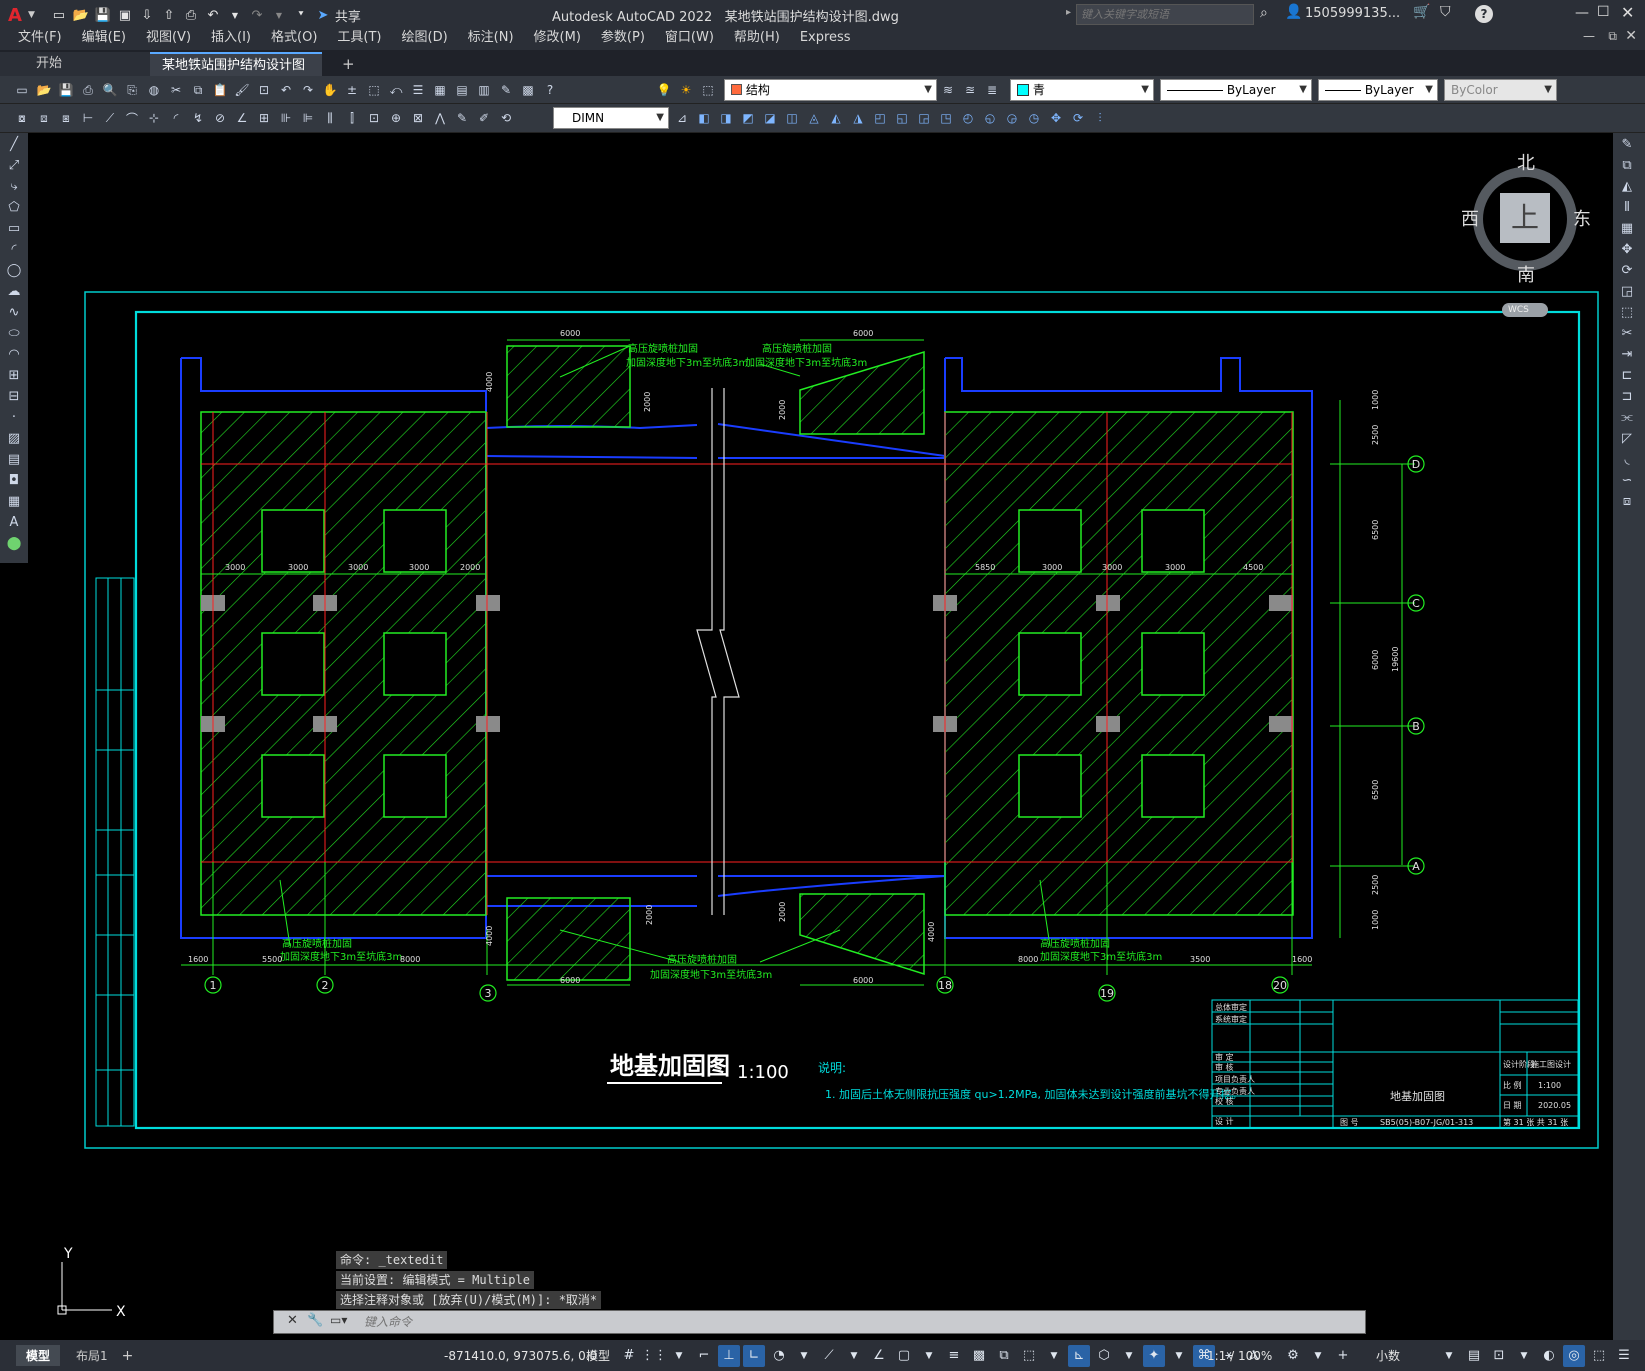 This screenshot has height=1371, width=1645. What do you see at coordinates (1034, 118) in the screenshot?
I see `3d-slice-icon: ◷` at bounding box center [1034, 118].